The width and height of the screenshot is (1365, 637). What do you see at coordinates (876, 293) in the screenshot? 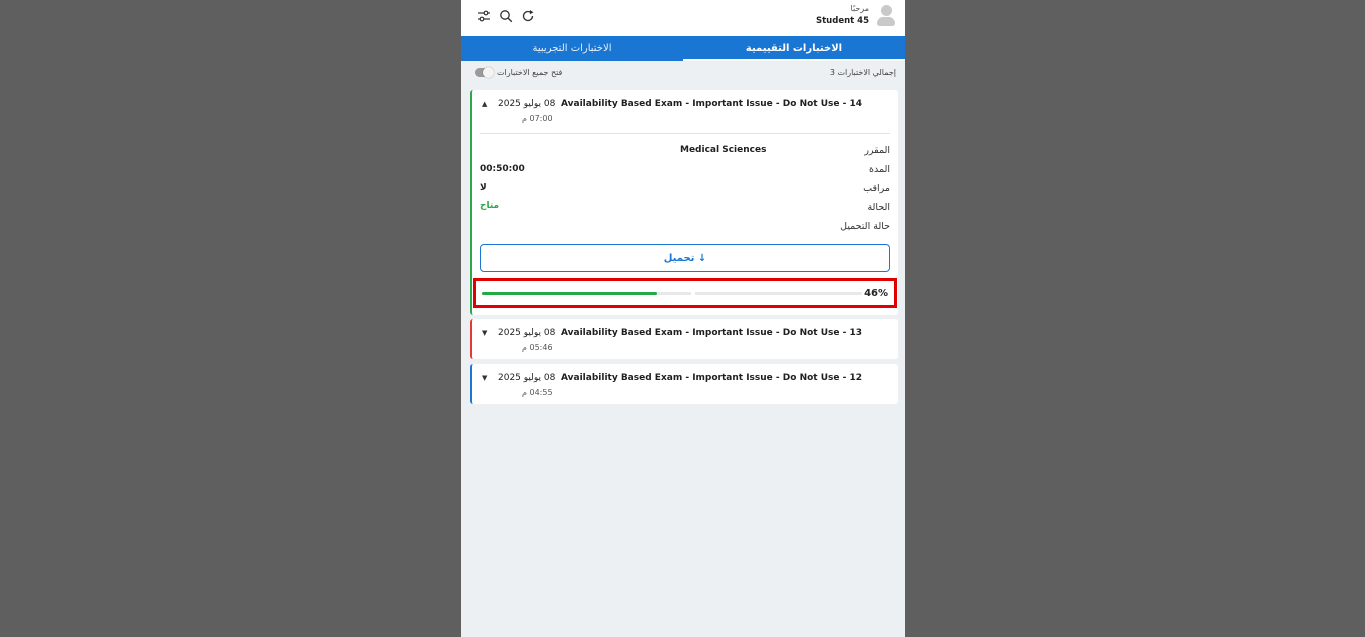
I see `download-progress-percent: 46%` at bounding box center [876, 293].